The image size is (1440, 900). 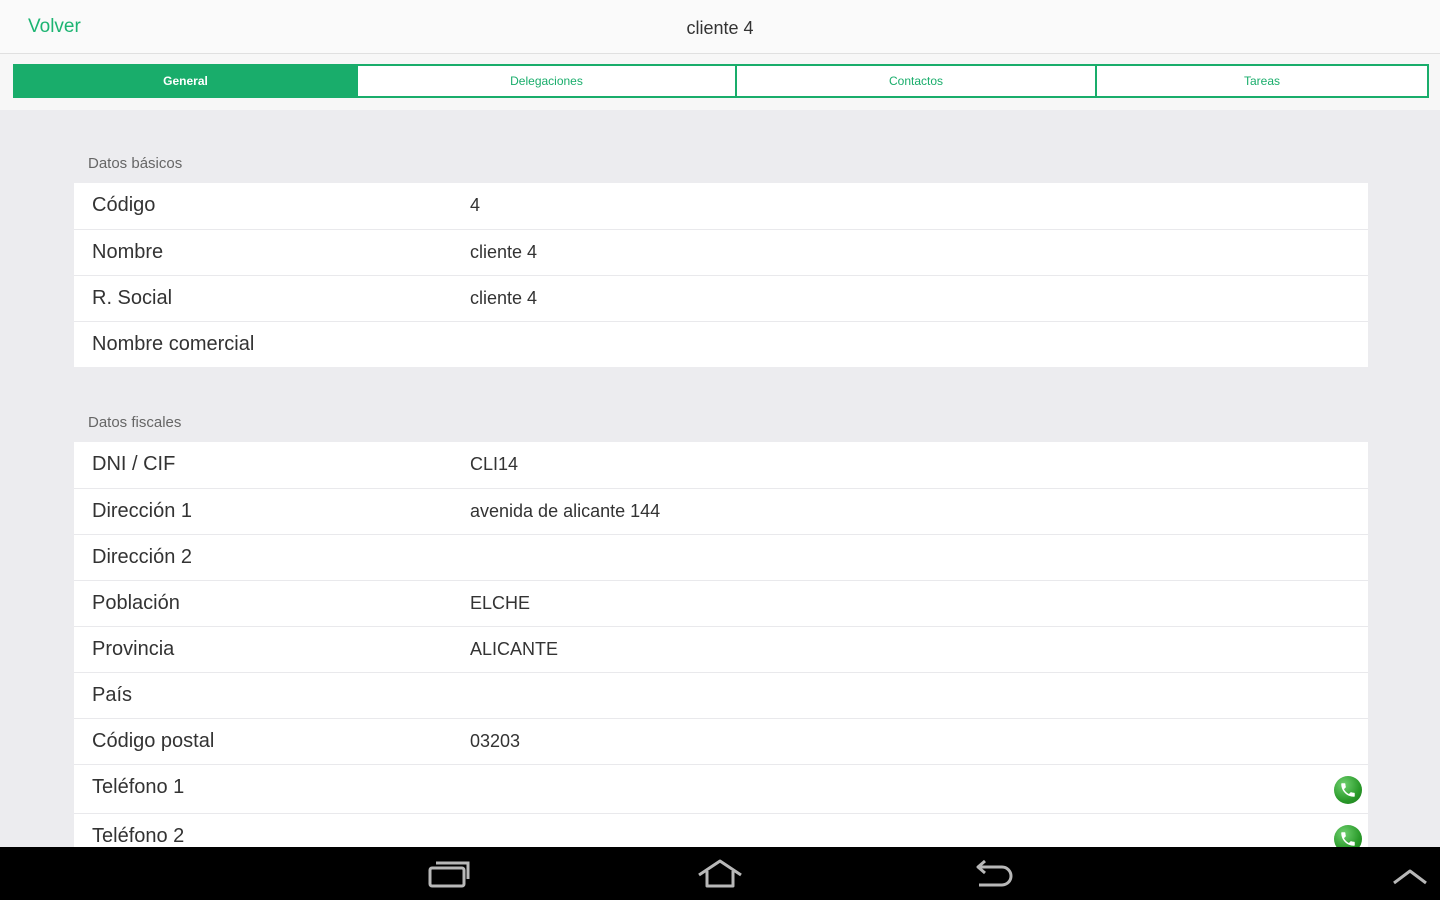 What do you see at coordinates (721, 298) in the screenshot?
I see `field-row-razon-social: R. Social cliente 4` at bounding box center [721, 298].